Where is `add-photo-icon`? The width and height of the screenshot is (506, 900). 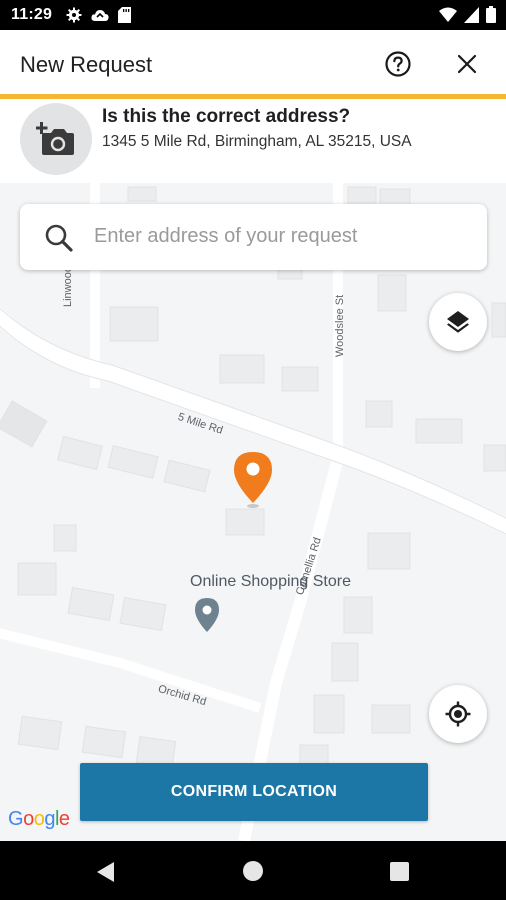
add-photo-icon is located at coordinates (55, 138).